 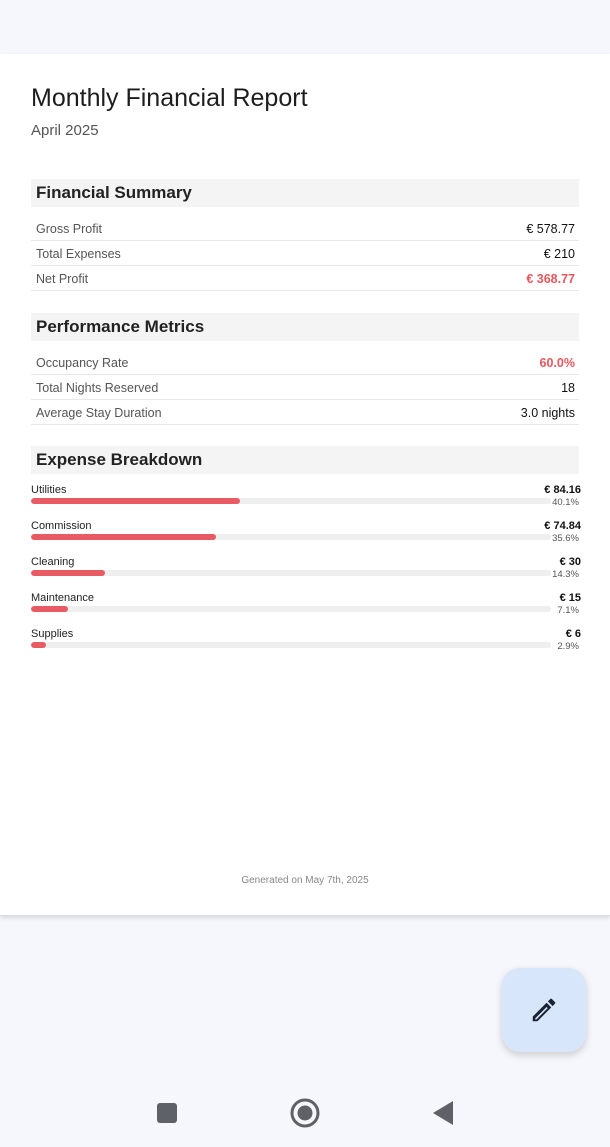 I want to click on summary-row-gross-profit: Gross Profit € 578.77, so click(x=305, y=229).